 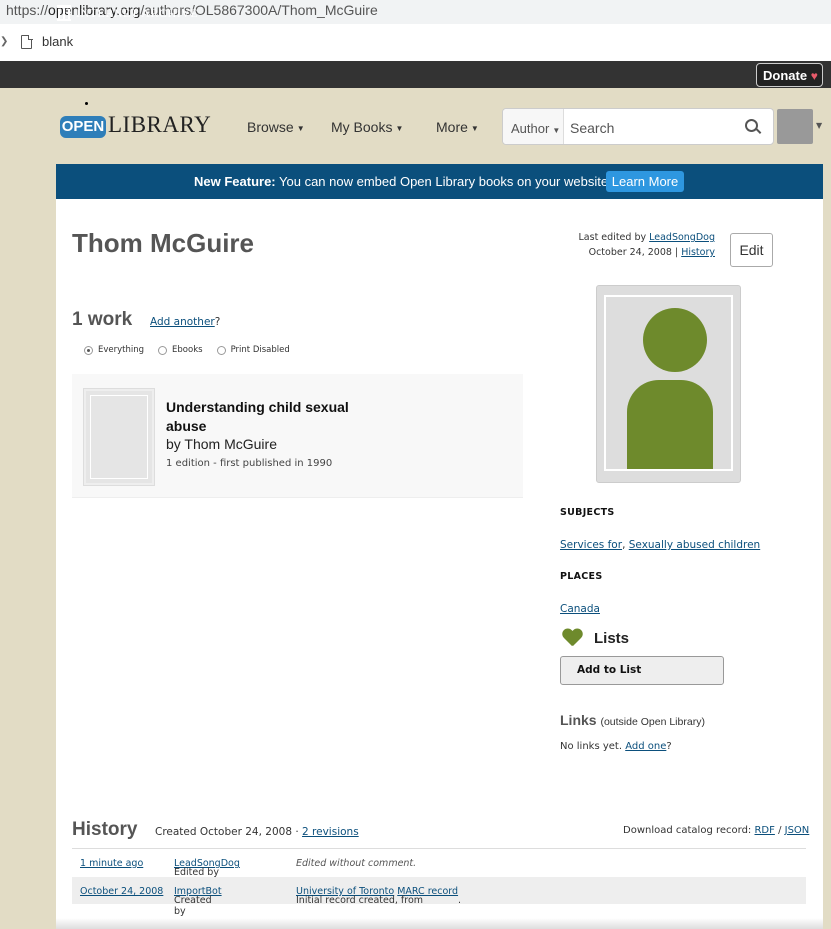 I want to click on subjects-list: Services for, Sexually abused children, so click(x=660, y=545).